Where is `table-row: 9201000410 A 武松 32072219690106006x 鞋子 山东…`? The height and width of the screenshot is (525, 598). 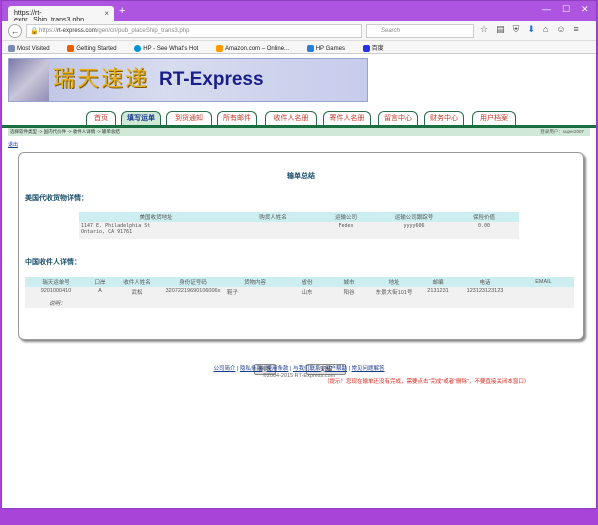 table-row: 9201000410 A 武松 32072219690106006x 鞋子 山东… is located at coordinates (299, 292).